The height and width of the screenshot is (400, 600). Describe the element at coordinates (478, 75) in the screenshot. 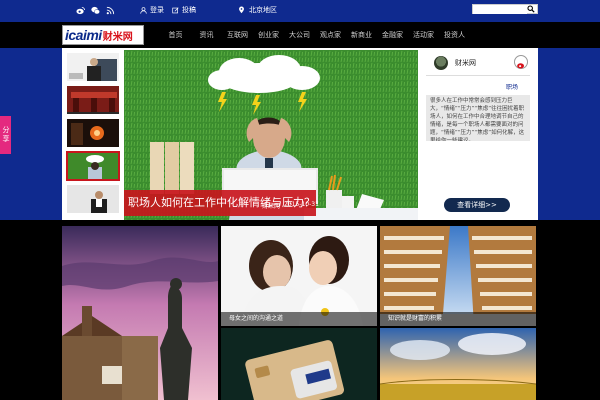

I see `divider` at that location.